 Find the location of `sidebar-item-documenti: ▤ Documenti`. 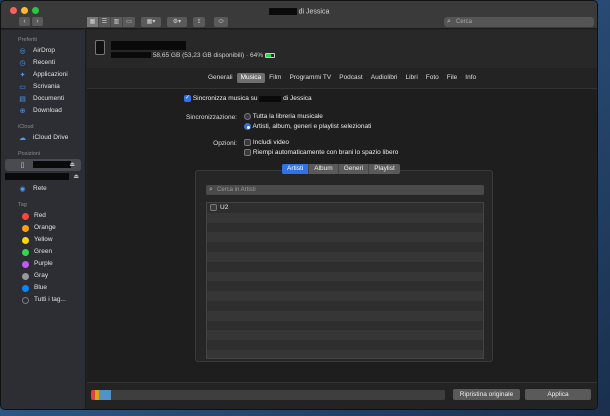

sidebar-item-documenti: ▤ Documenti is located at coordinates (43, 99).